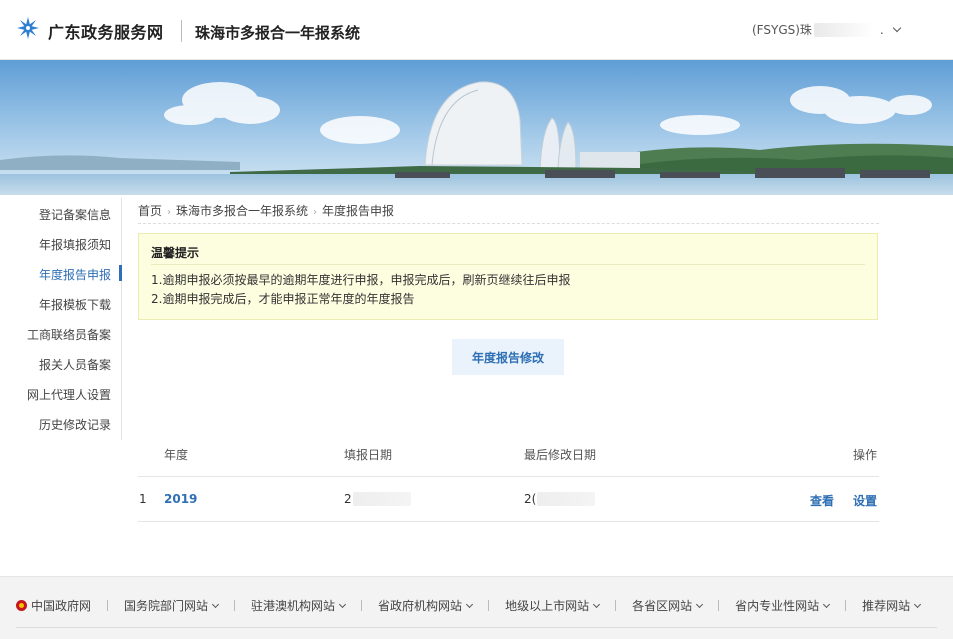 This screenshot has height=639, width=953. Describe the element at coordinates (75, 244) in the screenshot. I see `sidebar-item-filing-notice: 年报填报须知` at that location.